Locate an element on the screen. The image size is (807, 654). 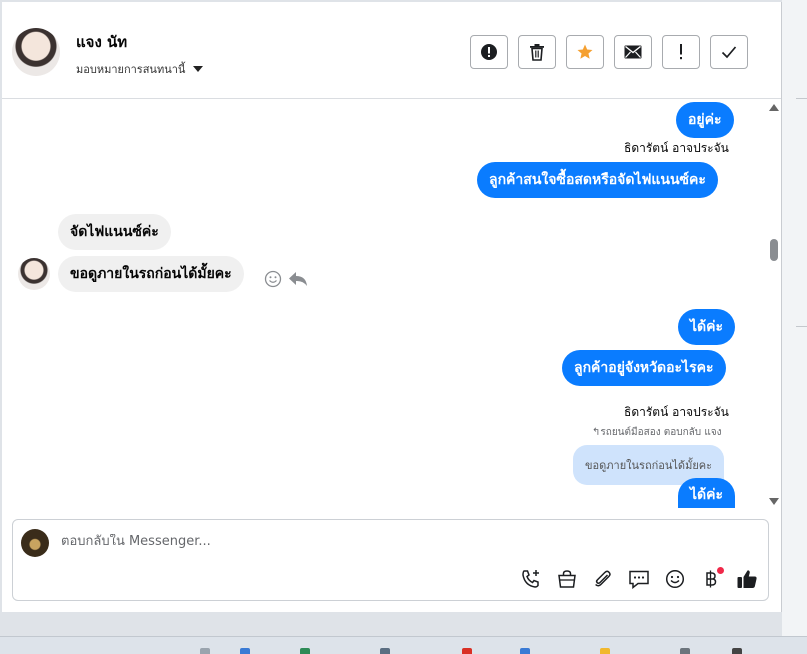
delete-button is located at coordinates (537, 52).